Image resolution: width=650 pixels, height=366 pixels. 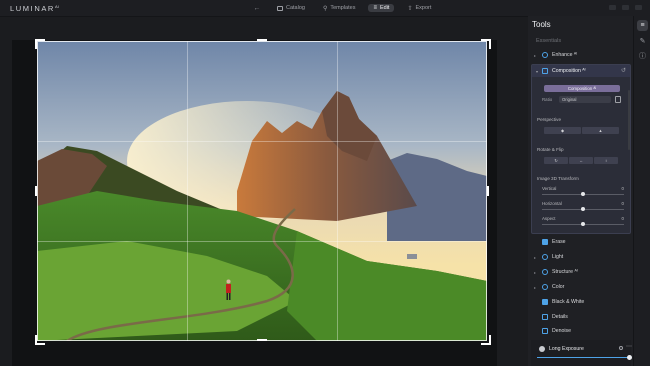 What do you see at coordinates (582, 287) in the screenshot?
I see `tool-color: ▸ Color` at bounding box center [582, 287].